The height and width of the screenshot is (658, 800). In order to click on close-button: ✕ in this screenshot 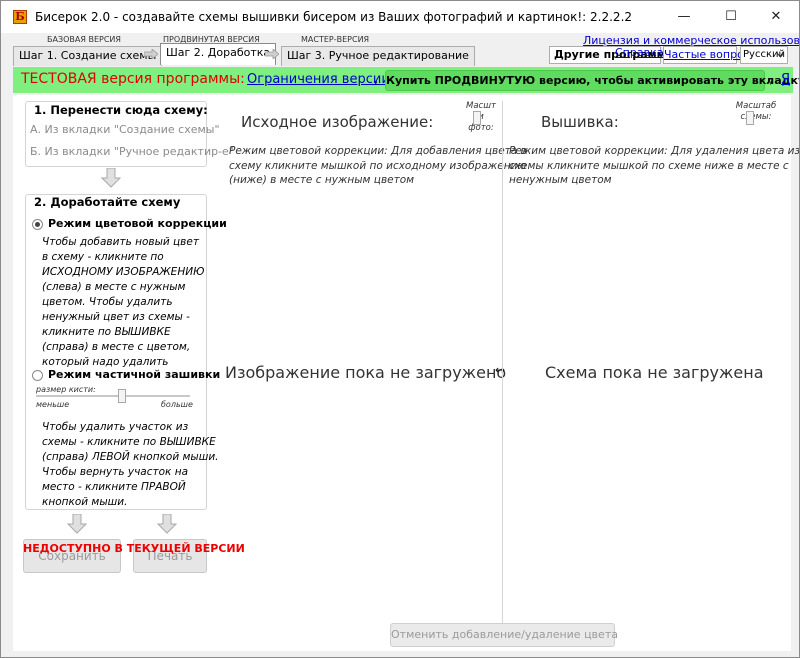, I will do `click(776, 17)`.